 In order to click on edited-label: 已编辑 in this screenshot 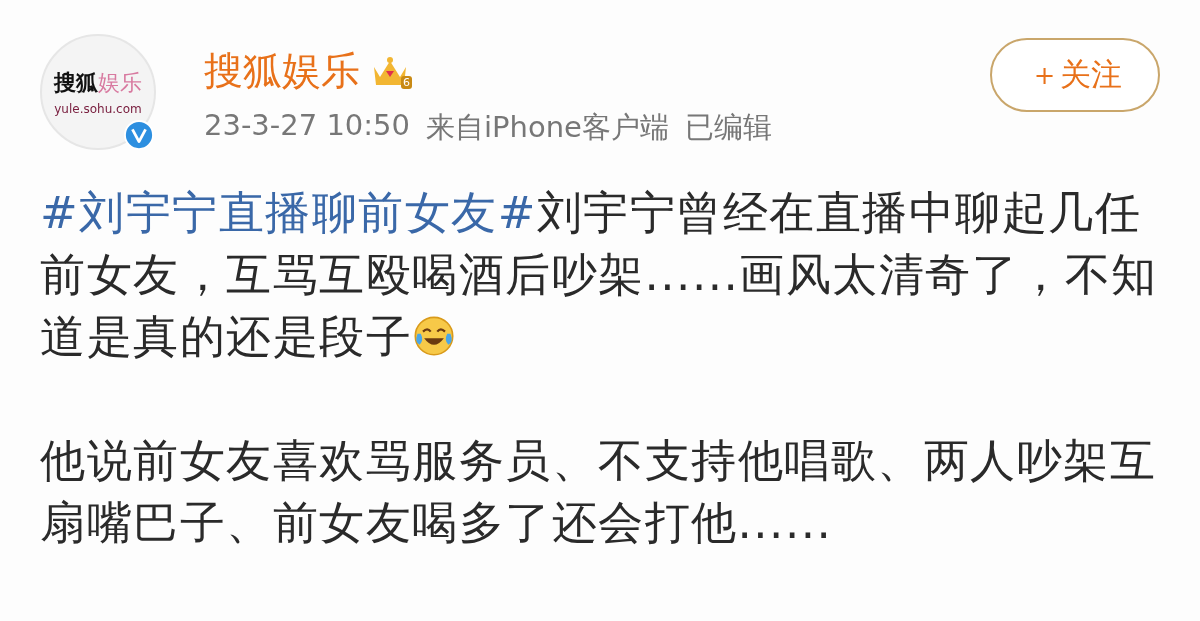, I will do `click(728, 127)`.